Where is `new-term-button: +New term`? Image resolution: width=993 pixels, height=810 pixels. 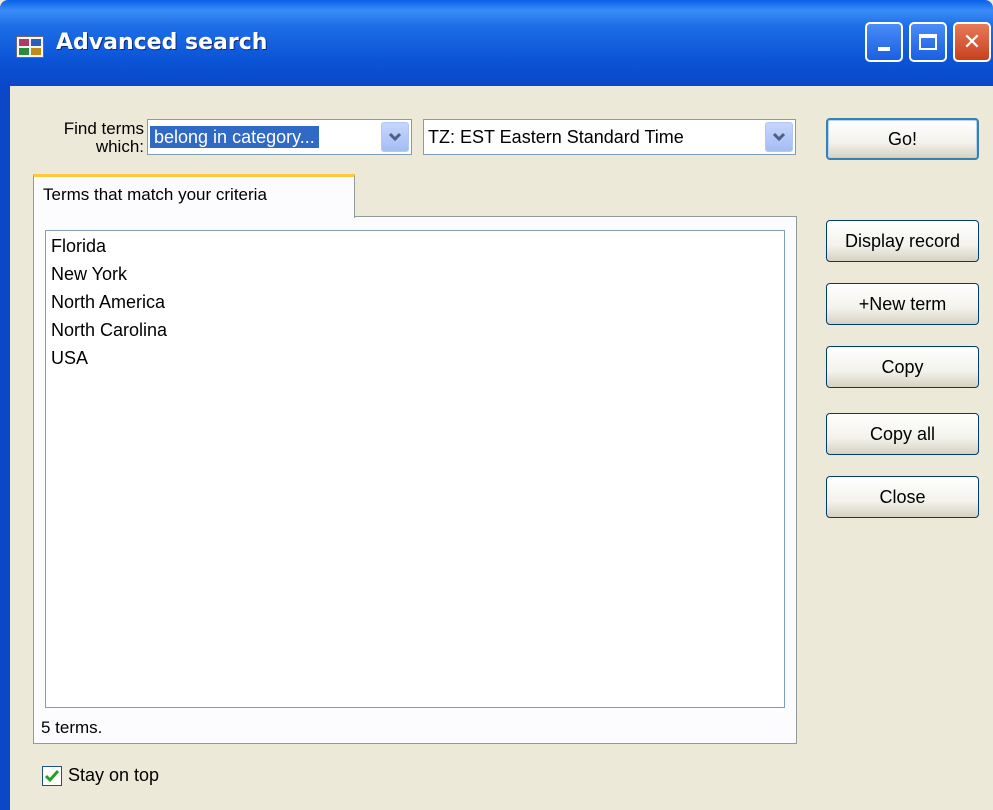 new-term-button: +New term is located at coordinates (902, 304).